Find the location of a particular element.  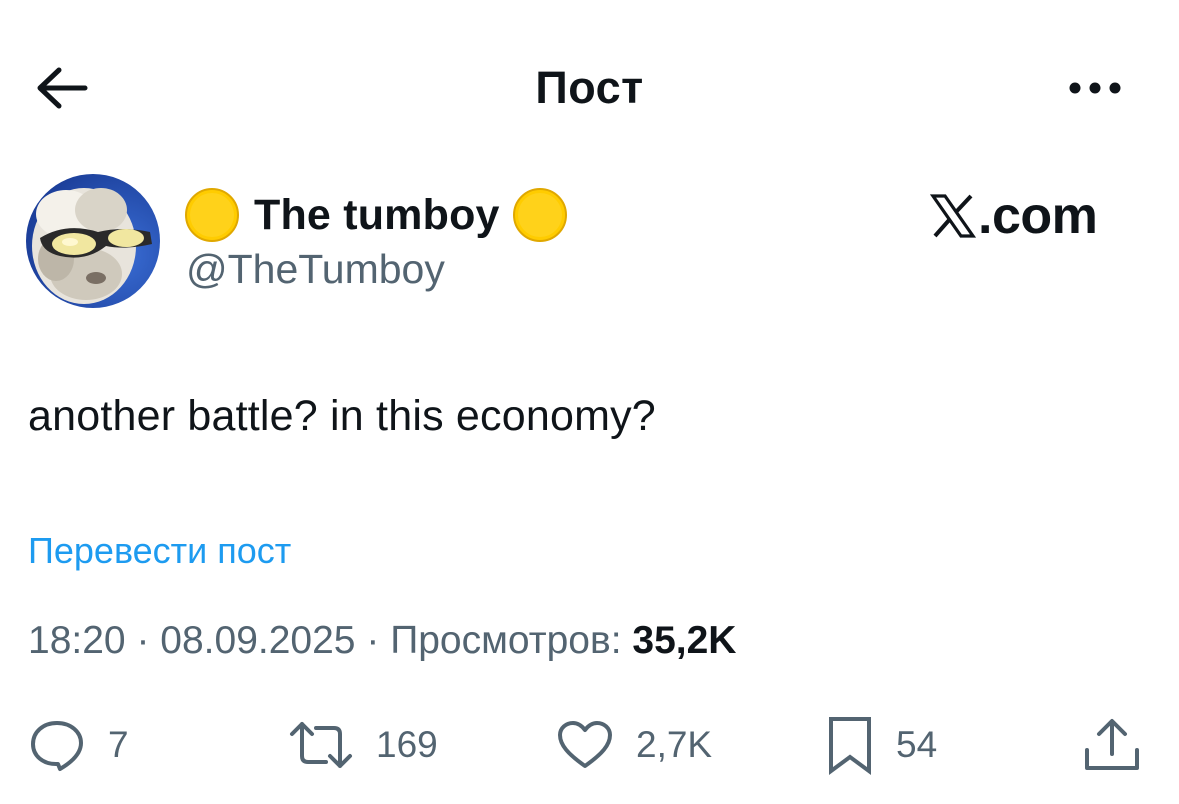

repost-count: 169 is located at coordinates (407, 744).